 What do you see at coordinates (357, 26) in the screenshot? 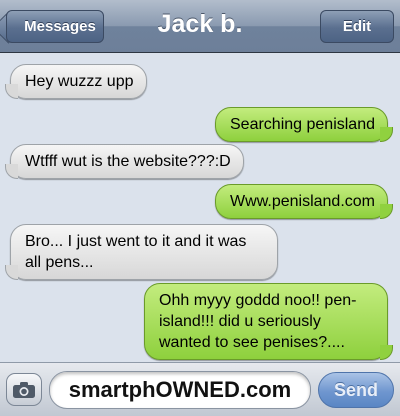
I see `edit-button: Edit` at bounding box center [357, 26].